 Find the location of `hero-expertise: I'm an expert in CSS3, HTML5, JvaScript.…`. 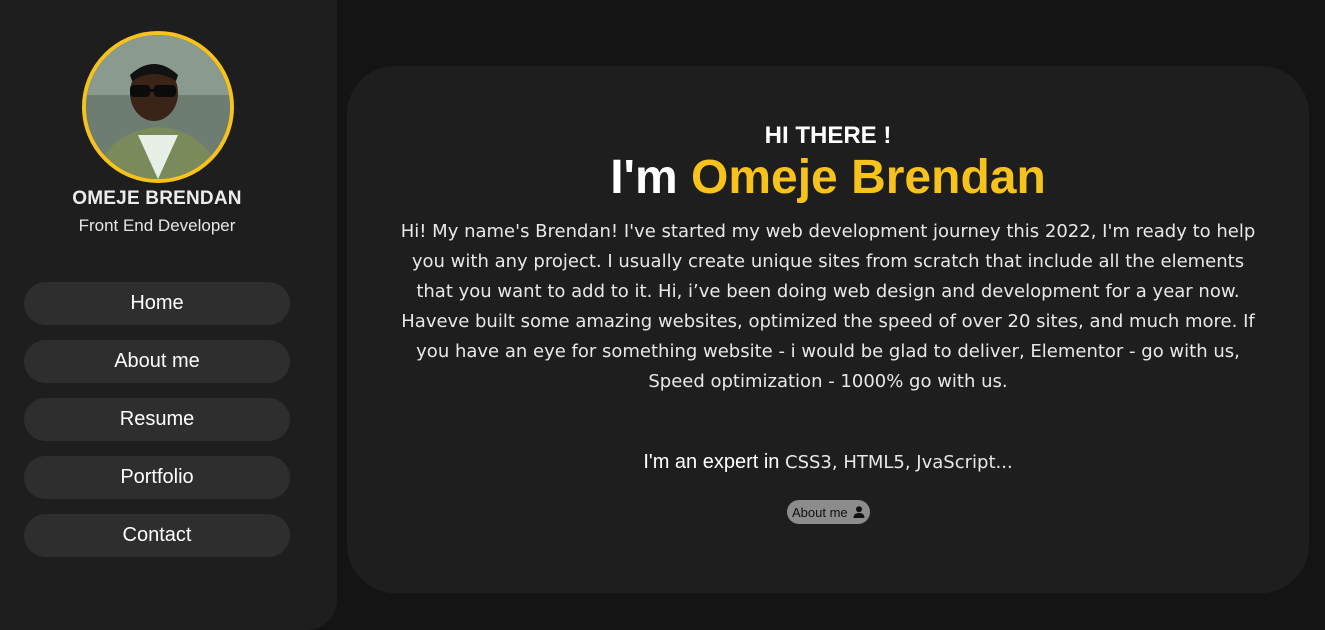

hero-expertise: I'm an expert in CSS3, HTML5, JvaScript.… is located at coordinates (828, 462).